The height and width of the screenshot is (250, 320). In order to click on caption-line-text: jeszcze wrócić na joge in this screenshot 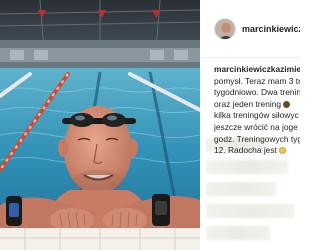, I will do `click(256, 126)`.